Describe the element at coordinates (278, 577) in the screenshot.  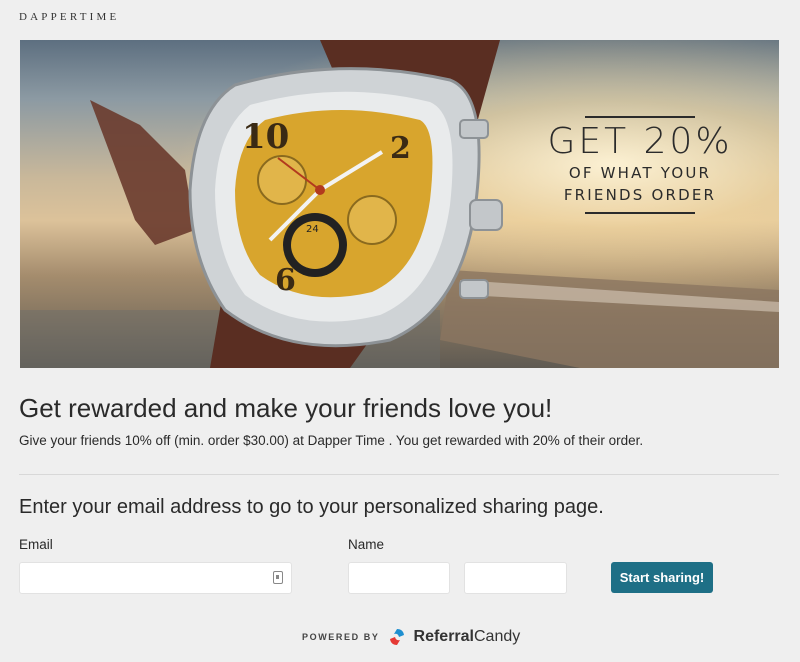
I see `contact-card-icon` at that location.